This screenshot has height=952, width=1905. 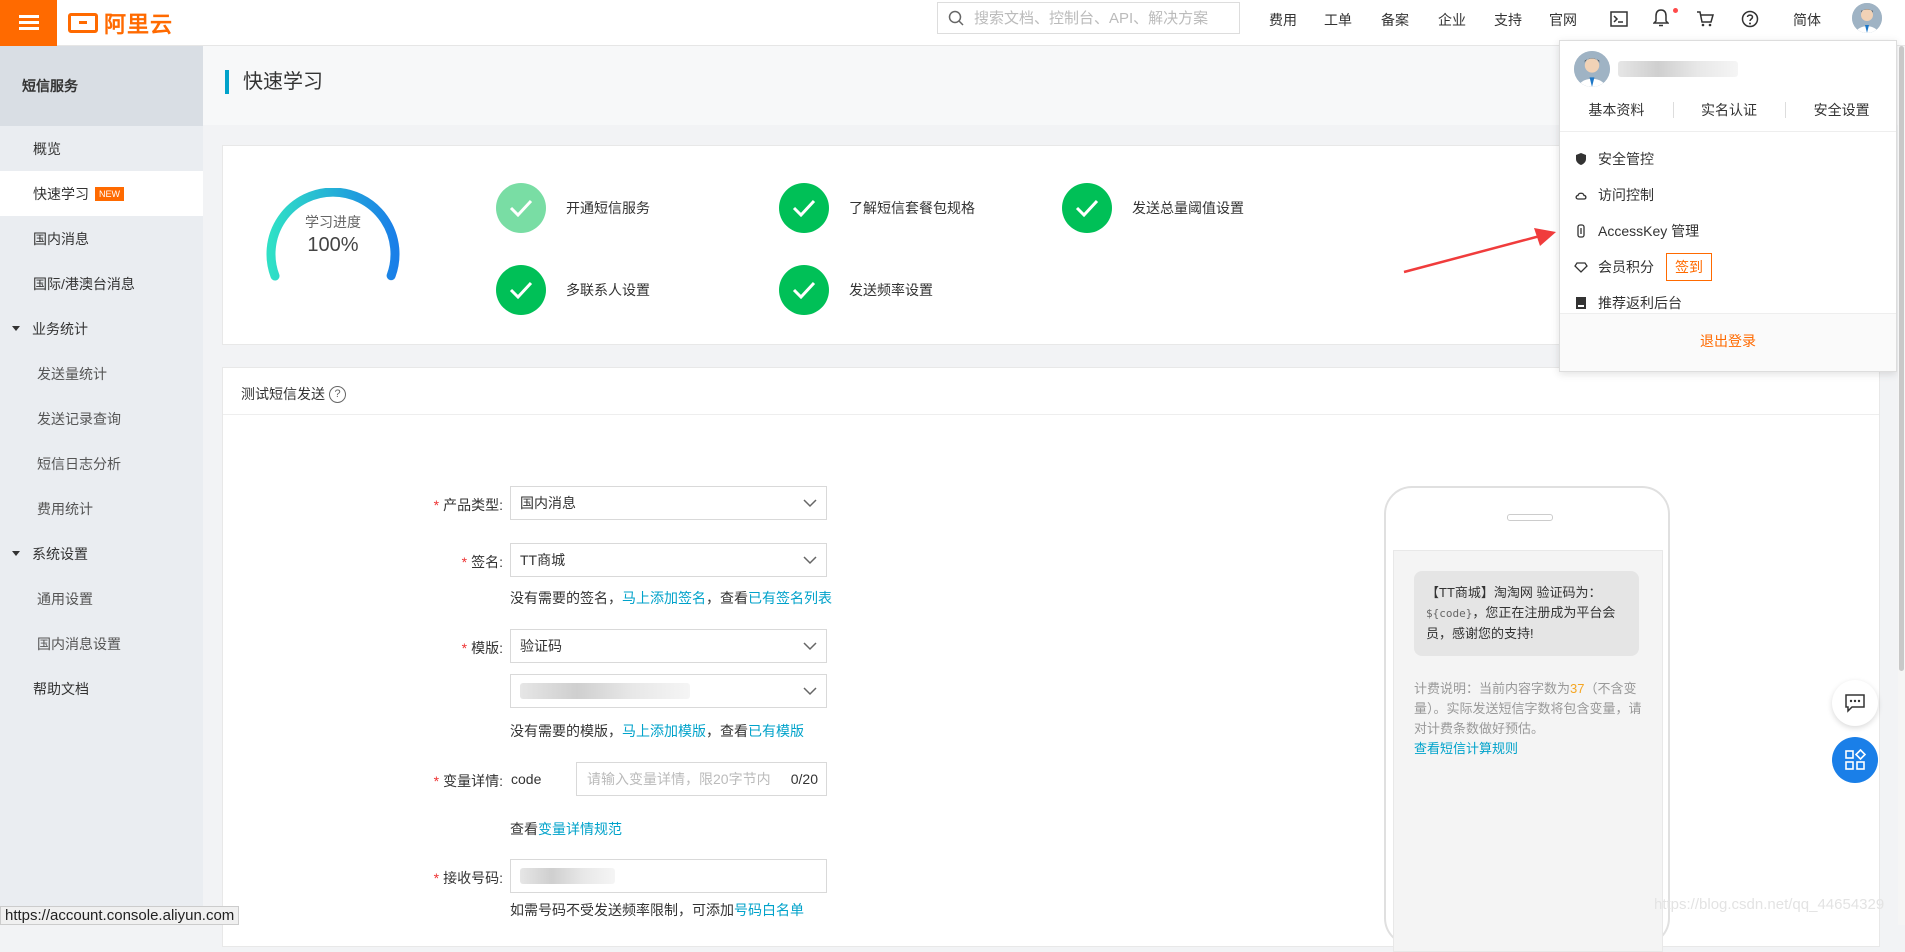 What do you see at coordinates (337, 394) in the screenshot?
I see `question-icon: ?` at bounding box center [337, 394].